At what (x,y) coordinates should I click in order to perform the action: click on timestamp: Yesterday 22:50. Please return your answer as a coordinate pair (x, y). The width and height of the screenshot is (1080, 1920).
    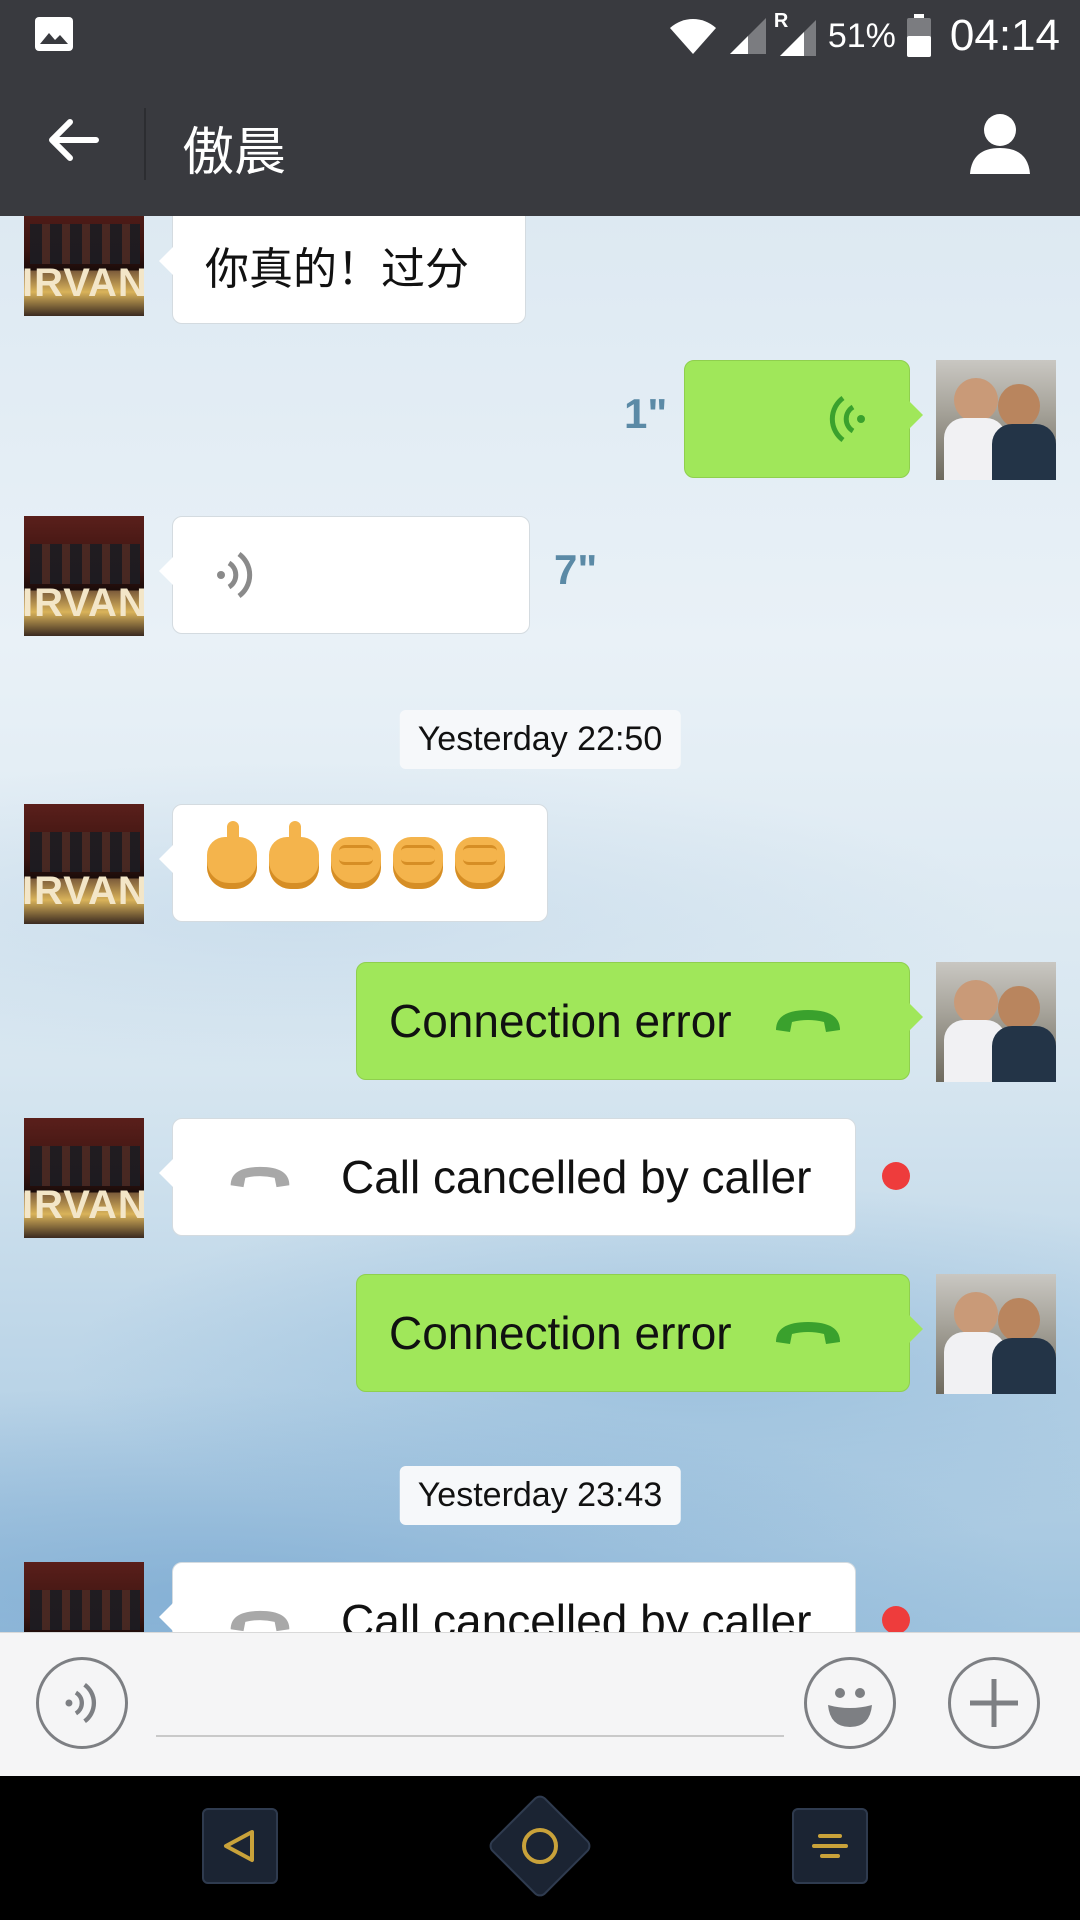
    Looking at the image, I should click on (540, 739).